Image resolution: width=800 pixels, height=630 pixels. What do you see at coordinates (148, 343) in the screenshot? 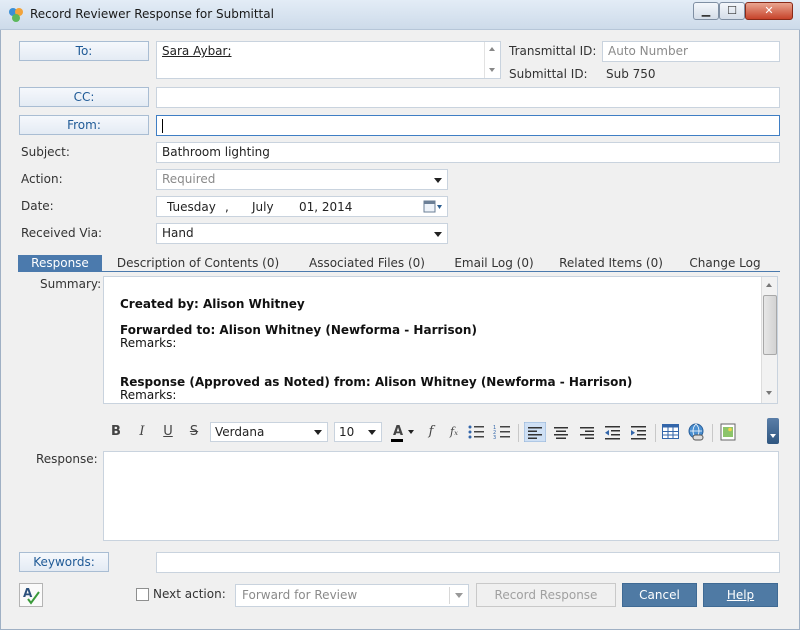
I see `summary-remarks-1: Remarks:` at bounding box center [148, 343].